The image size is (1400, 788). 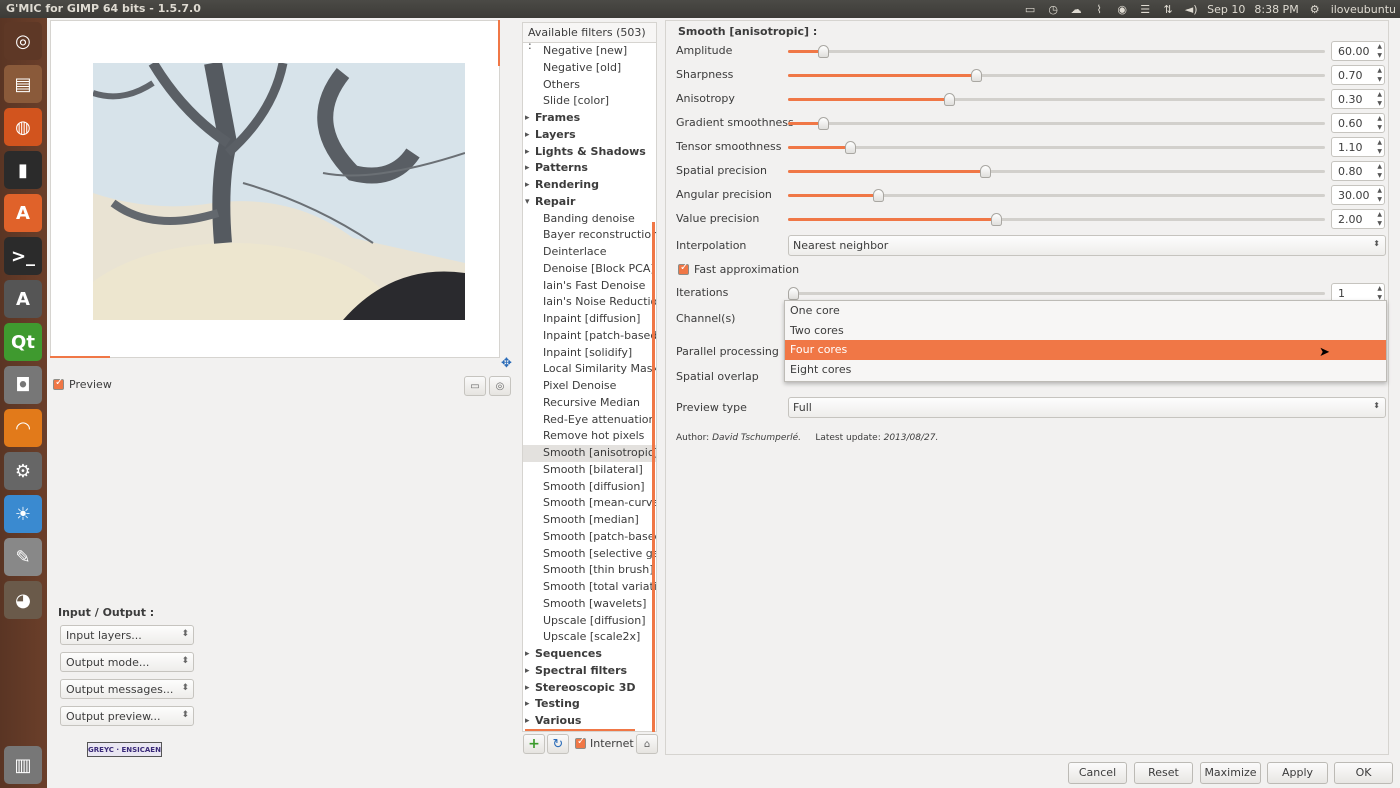 What do you see at coordinates (589, 336) in the screenshot?
I see `filter-item: Inpaint [patch-based]` at bounding box center [589, 336].